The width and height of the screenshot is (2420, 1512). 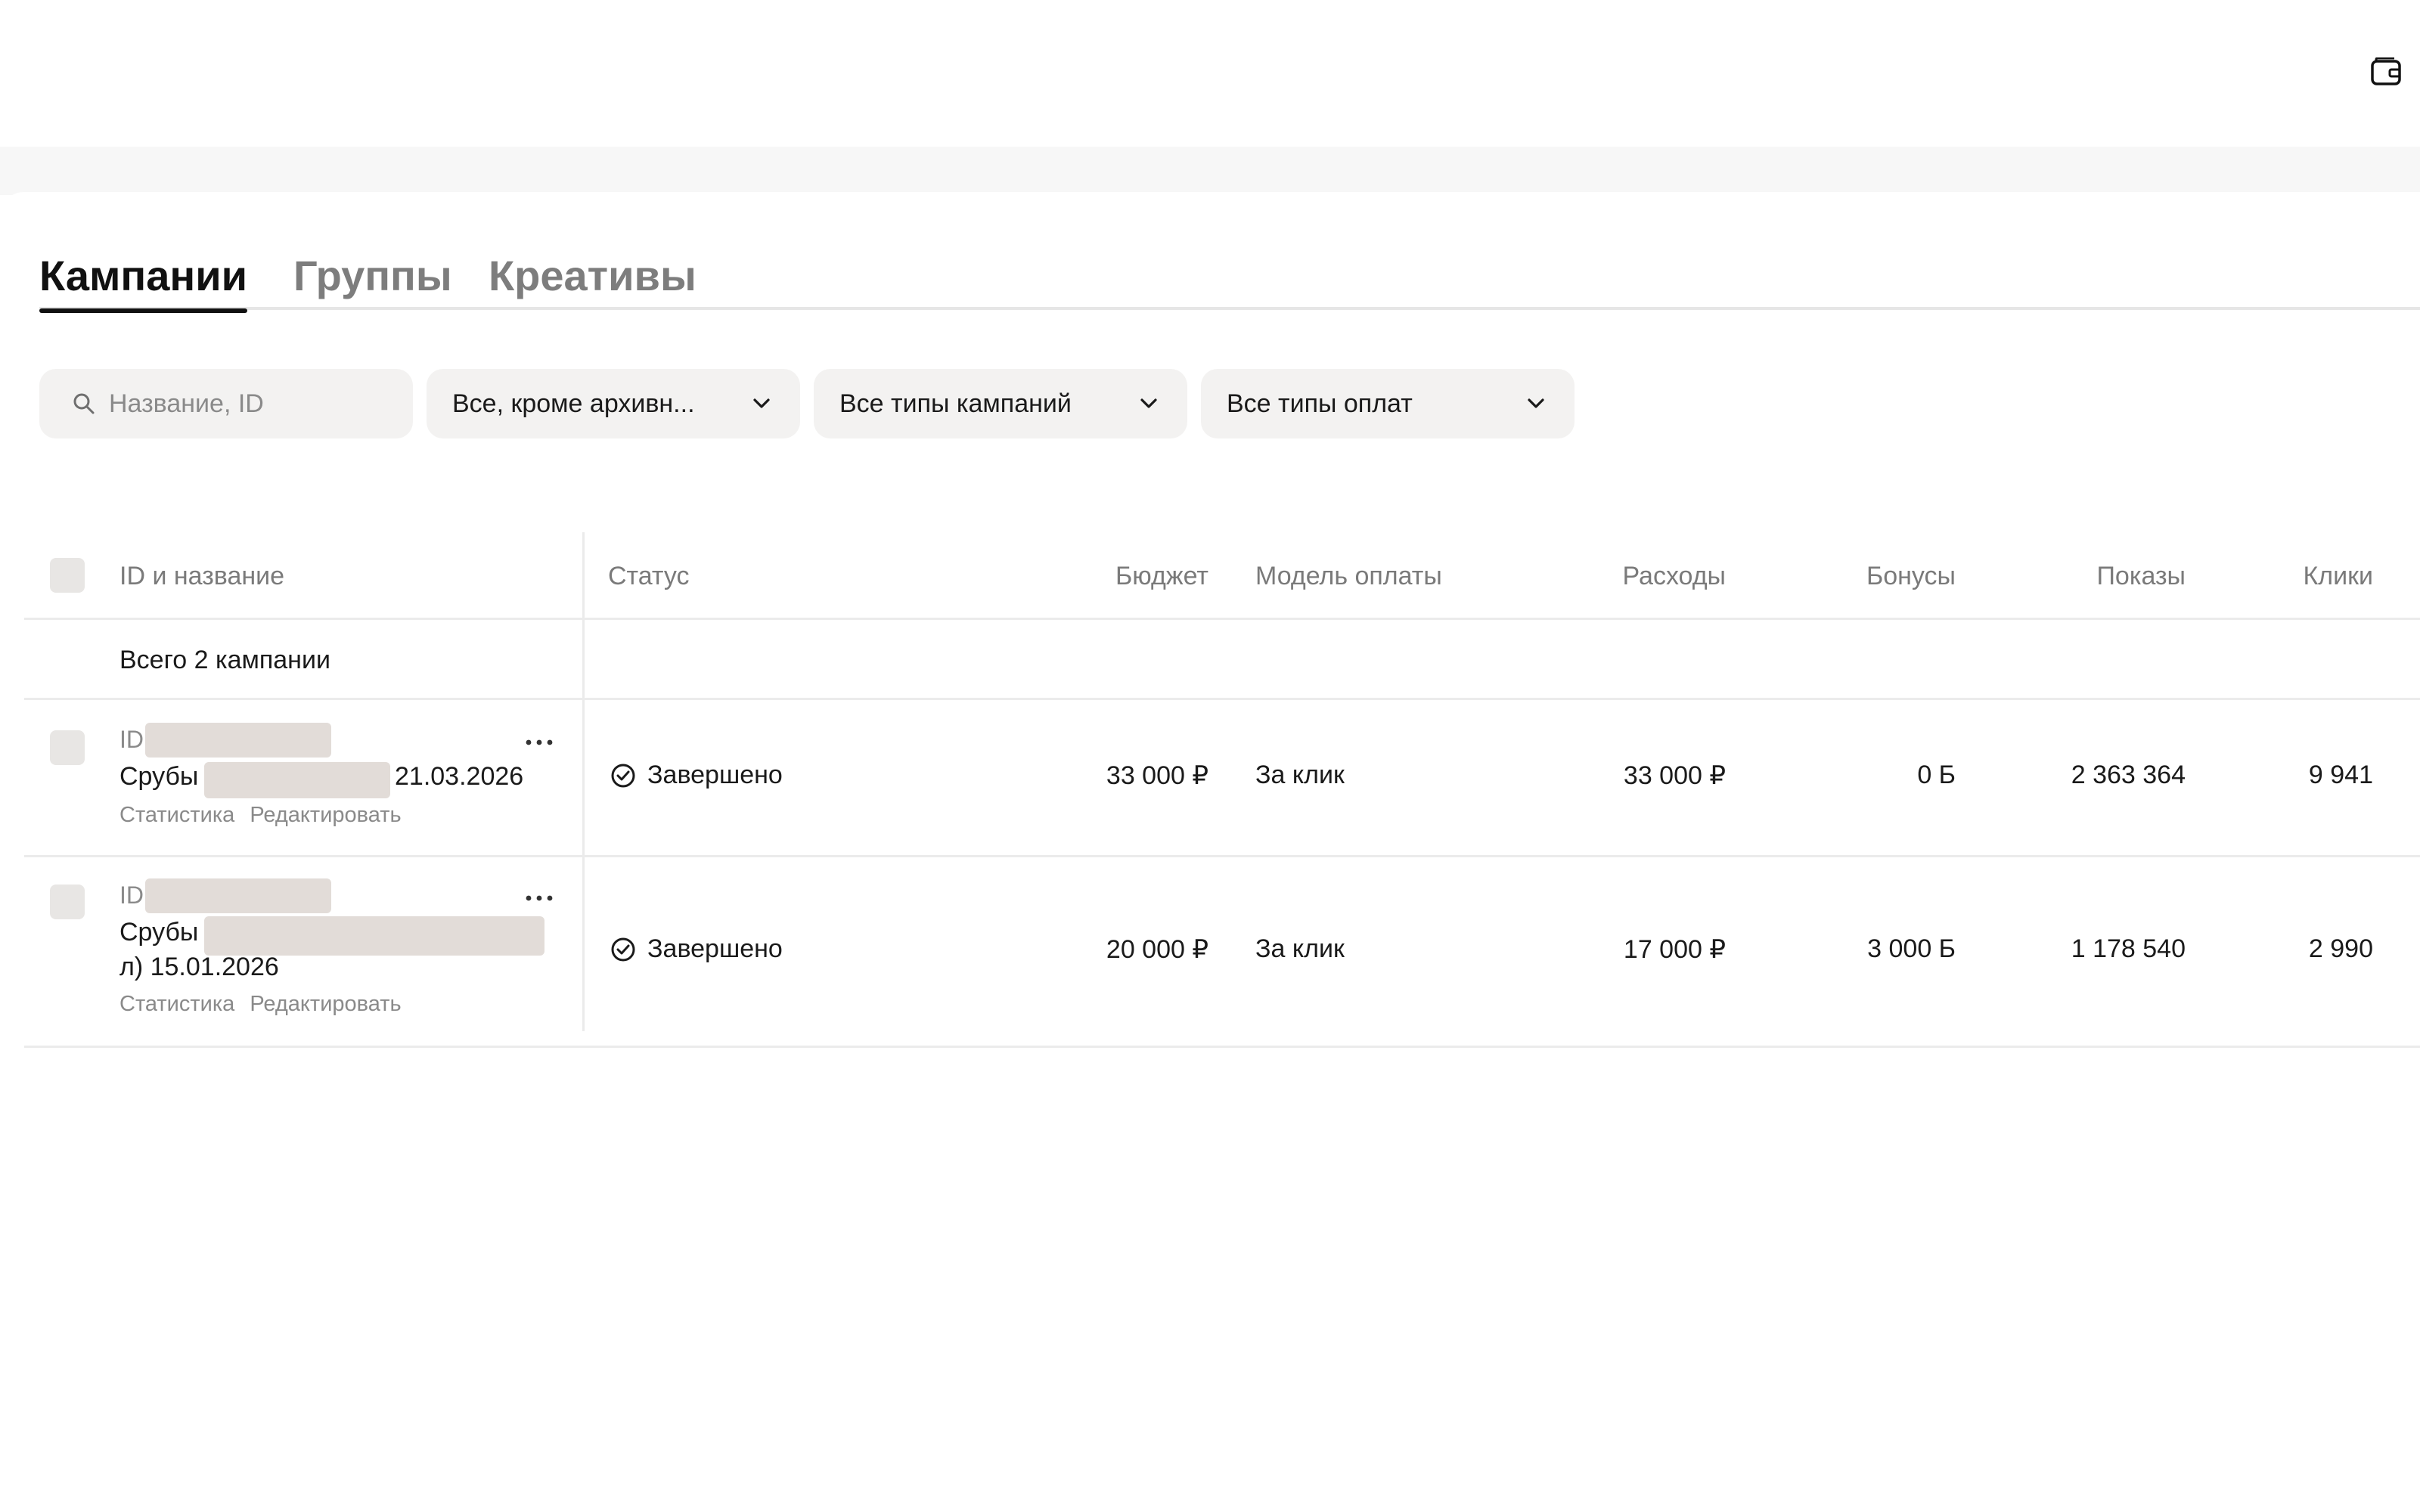 I want to click on bonuses-cell: 0 Б, so click(x=1936, y=775).